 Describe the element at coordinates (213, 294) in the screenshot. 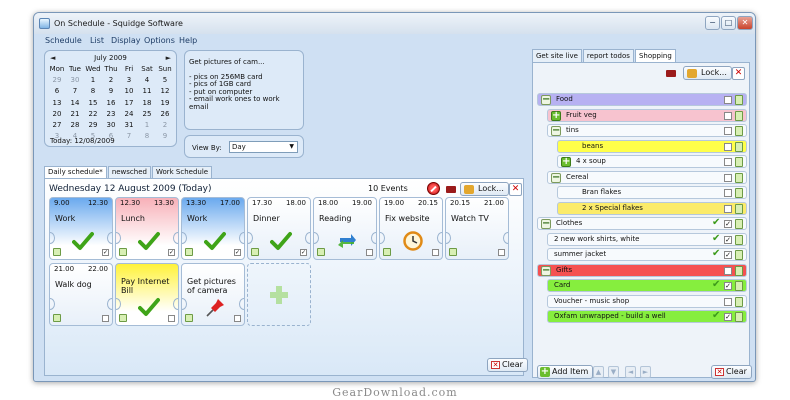

I see `event-card: Get pictures of camera` at that location.